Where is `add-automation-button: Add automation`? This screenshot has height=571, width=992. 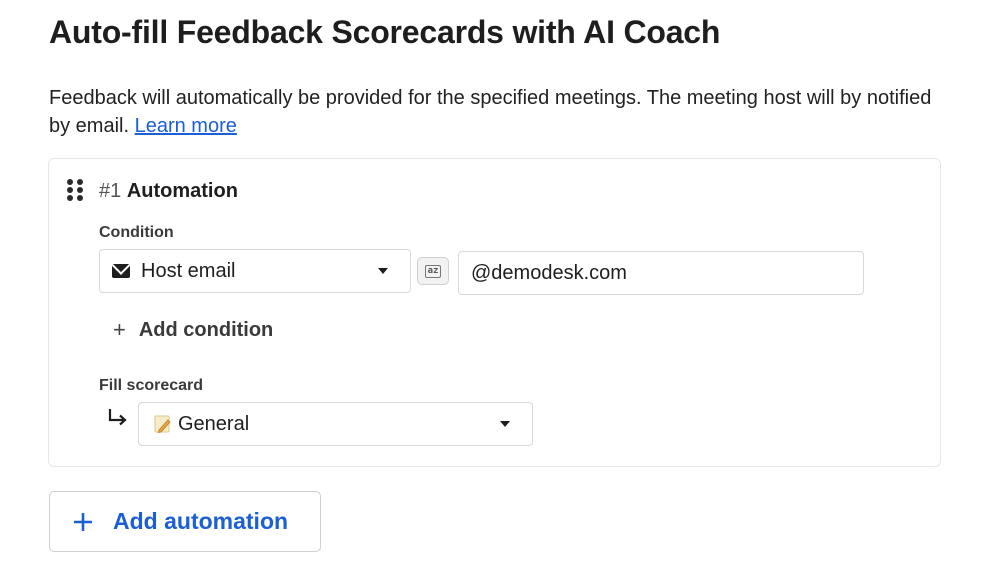
add-automation-button: Add automation is located at coordinates (185, 521).